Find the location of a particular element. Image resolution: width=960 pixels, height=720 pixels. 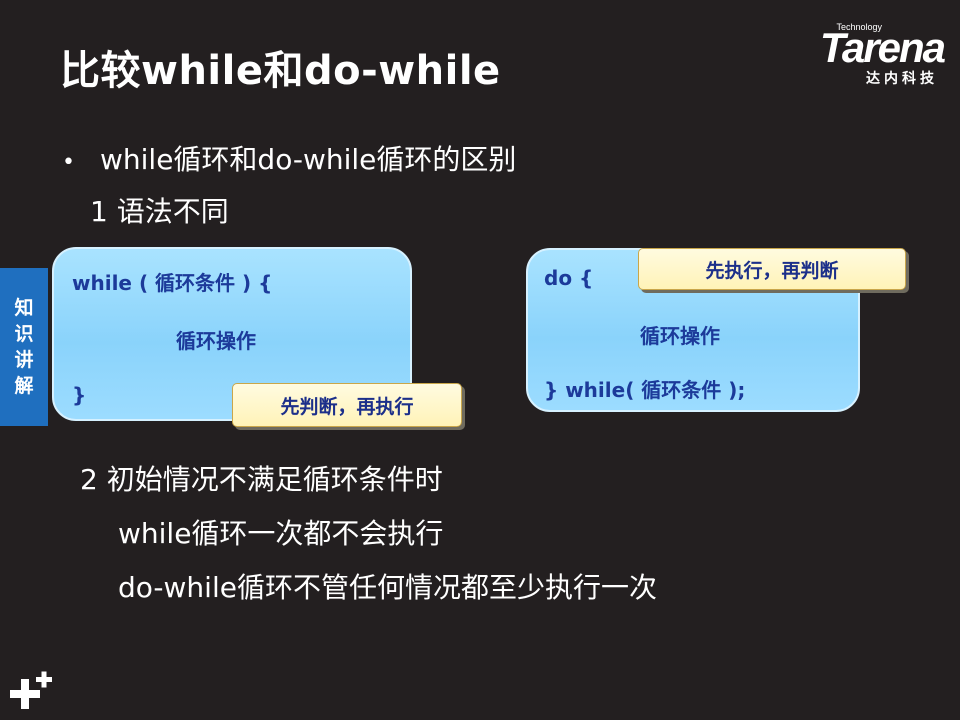

tarena-logo: Technology Tarena 达内科技 is located at coordinates (860, 54).